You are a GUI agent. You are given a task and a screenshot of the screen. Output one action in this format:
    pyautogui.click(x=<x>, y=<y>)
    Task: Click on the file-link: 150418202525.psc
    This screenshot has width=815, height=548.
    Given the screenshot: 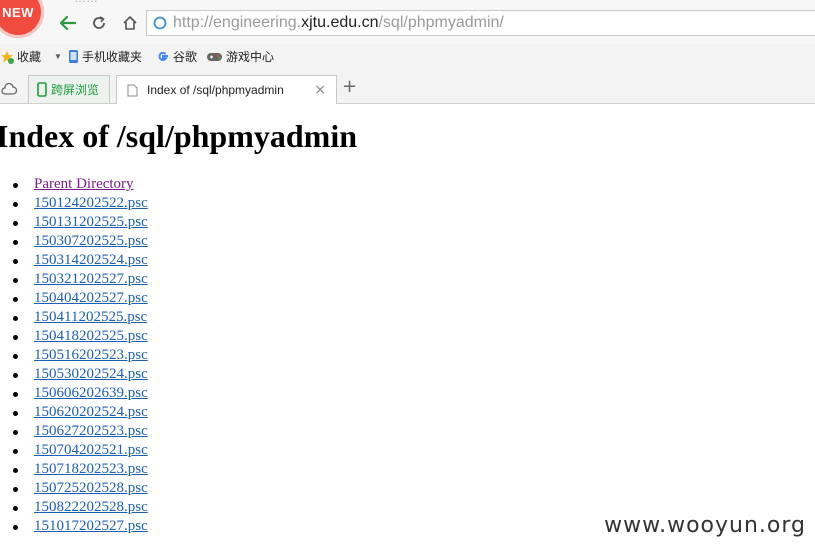 What is the action you would take?
    pyautogui.click(x=91, y=336)
    